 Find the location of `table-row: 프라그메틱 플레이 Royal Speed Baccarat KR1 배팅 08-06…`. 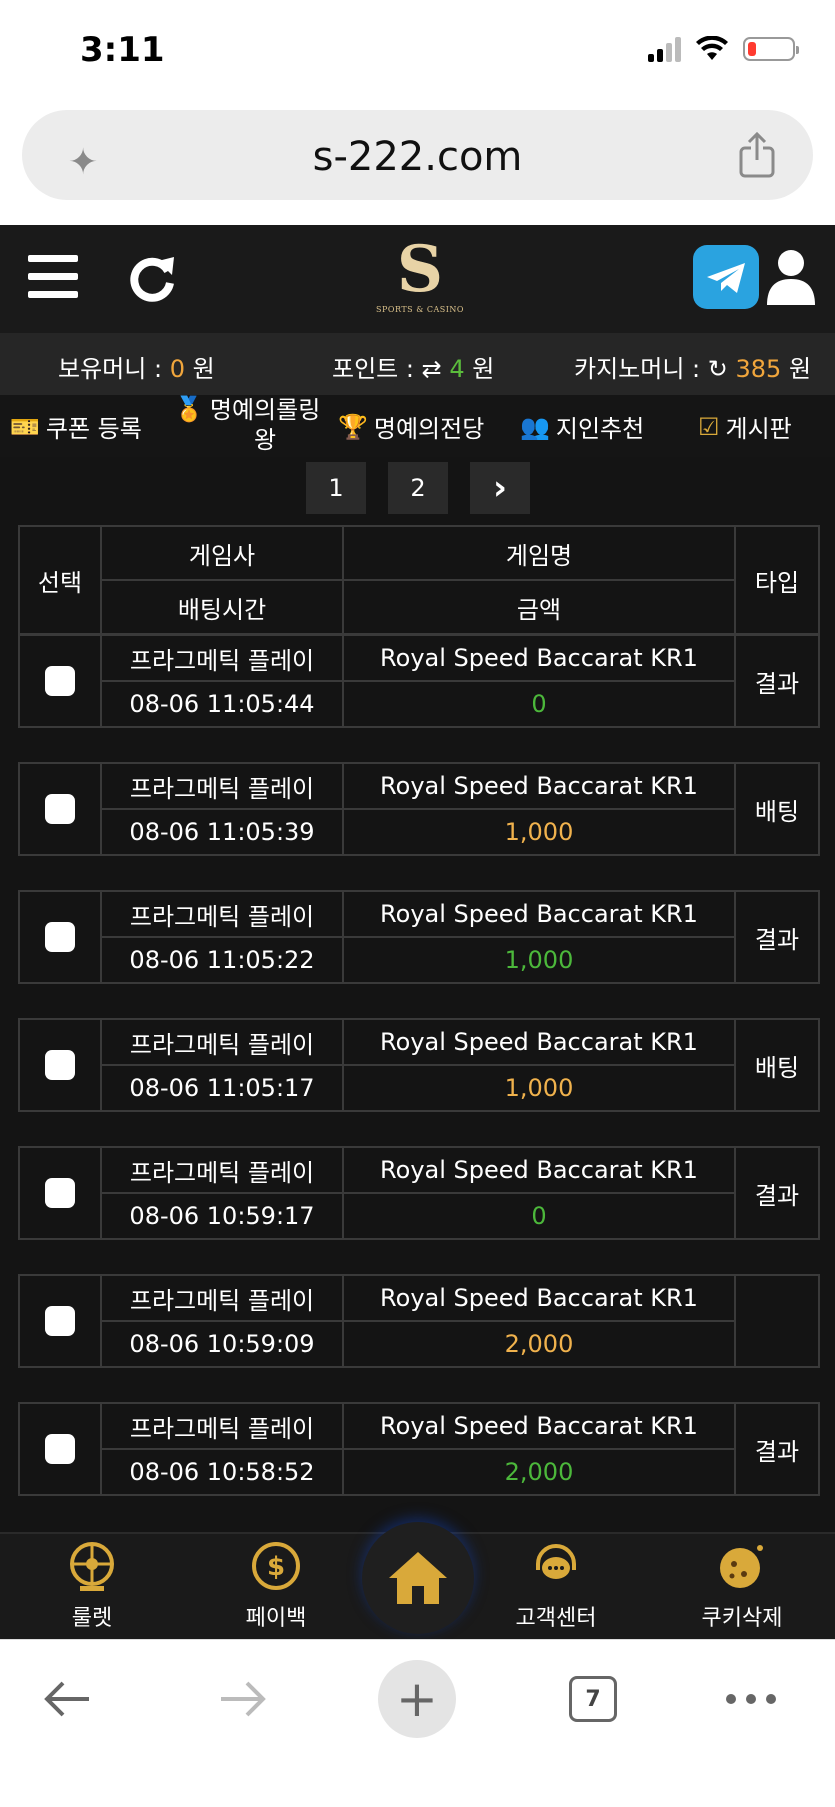

table-row: 프라그메틱 플레이 Royal Speed Baccarat KR1 배팅 08-06… is located at coordinates (419, 1065).